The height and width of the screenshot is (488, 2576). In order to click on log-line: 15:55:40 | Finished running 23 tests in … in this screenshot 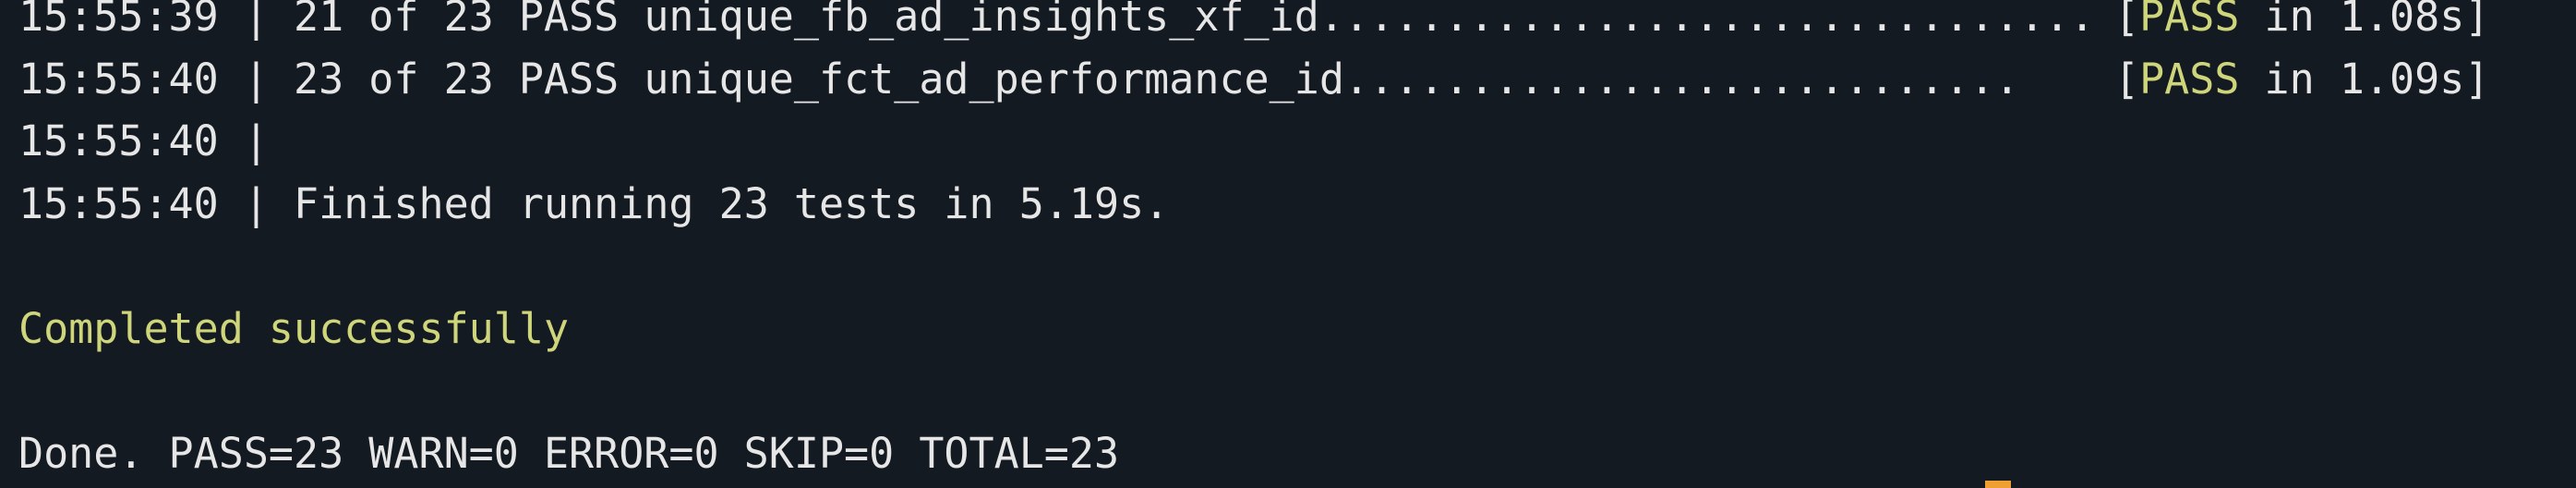, I will do `click(1297, 204)`.